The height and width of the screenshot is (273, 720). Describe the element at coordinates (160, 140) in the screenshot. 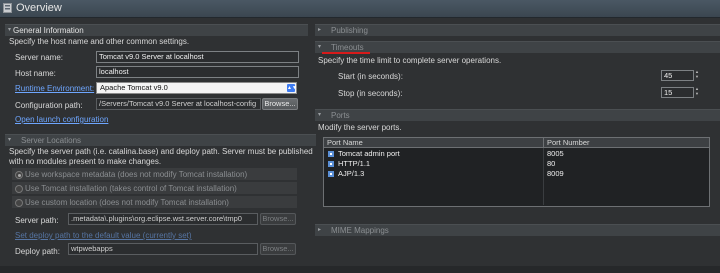

I see `server-locations-header: ▾ Server Locations` at that location.